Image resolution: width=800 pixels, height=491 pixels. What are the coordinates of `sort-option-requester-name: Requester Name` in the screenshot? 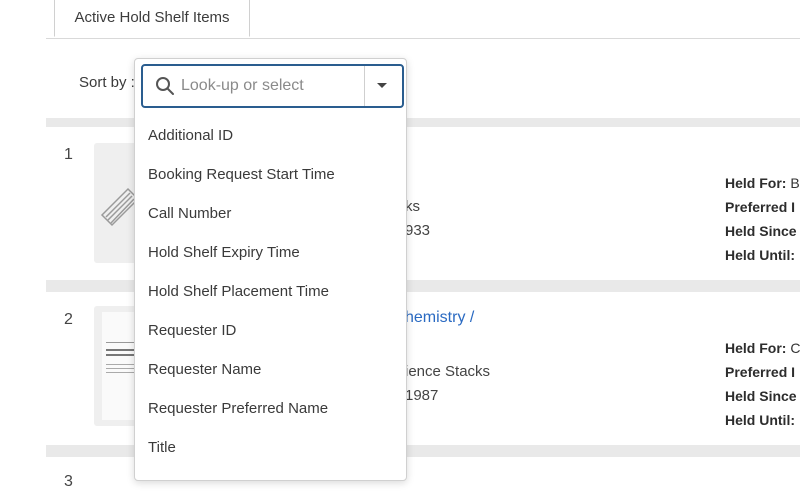 It's located at (270, 369).